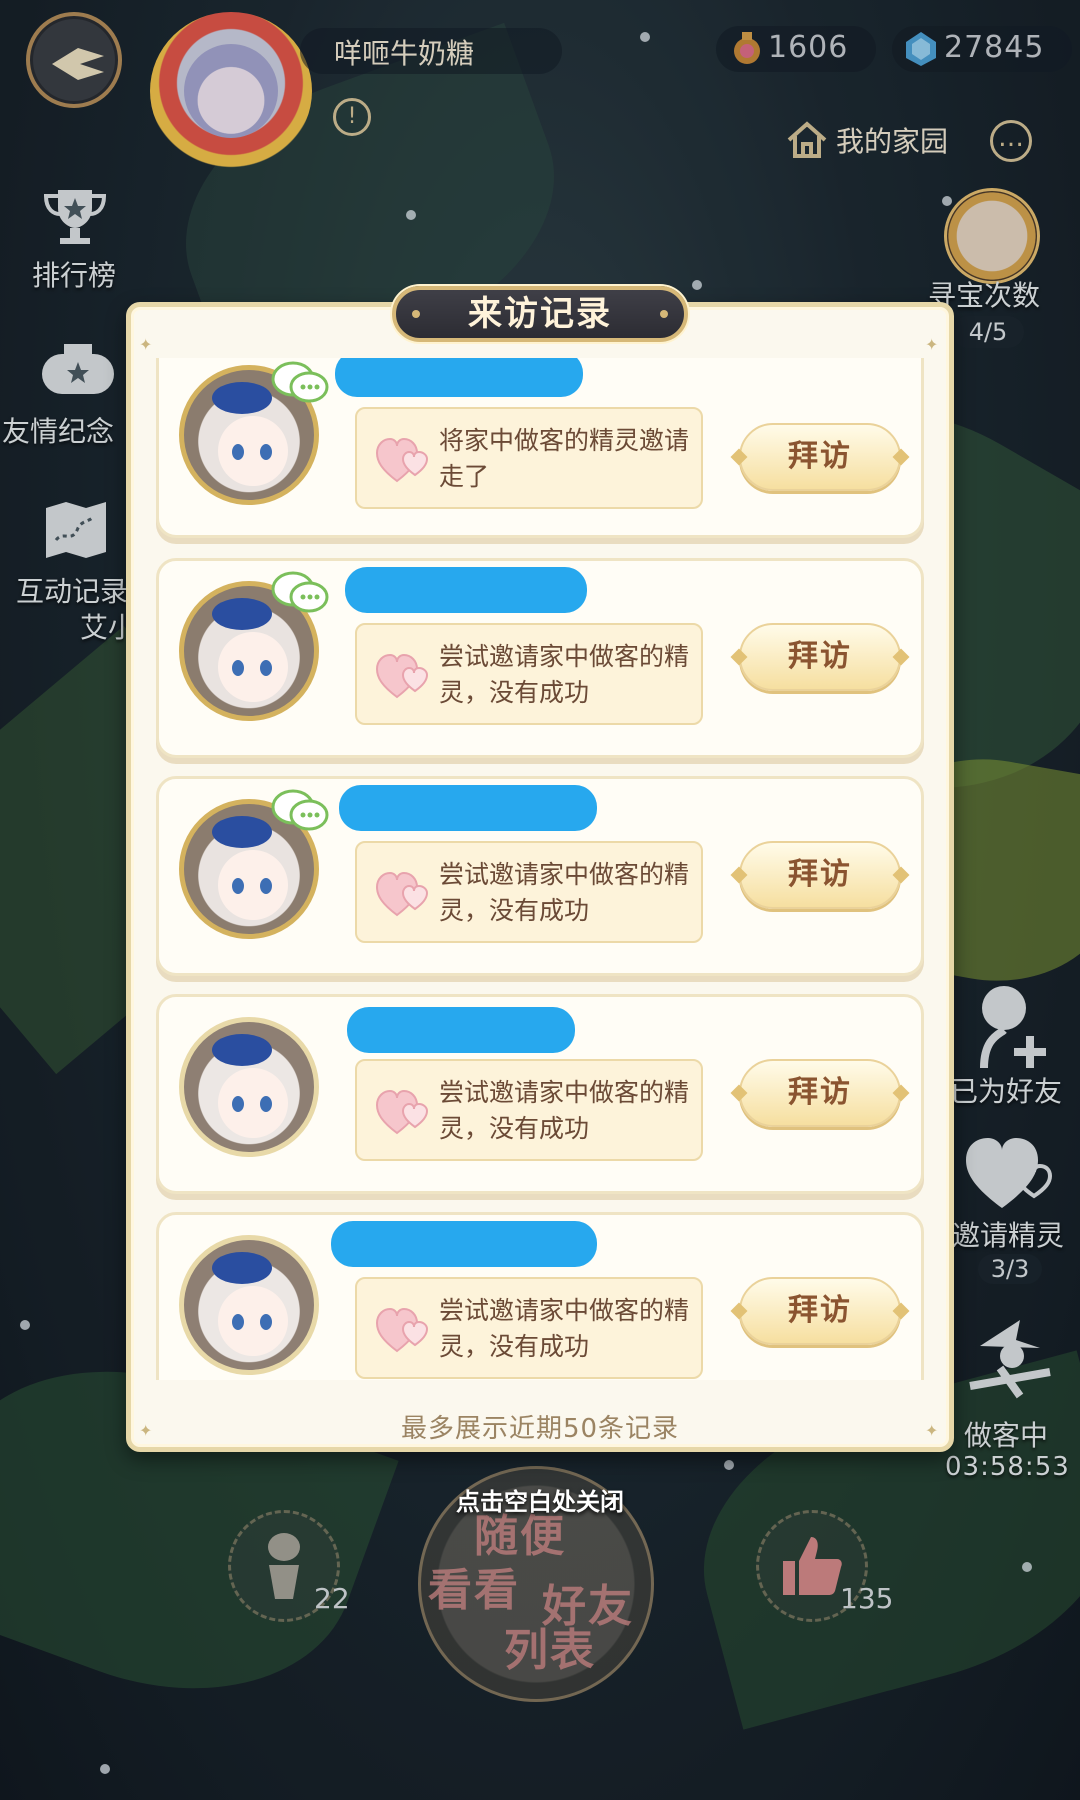  I want to click on dialog-title: 来访记录, so click(540, 314).